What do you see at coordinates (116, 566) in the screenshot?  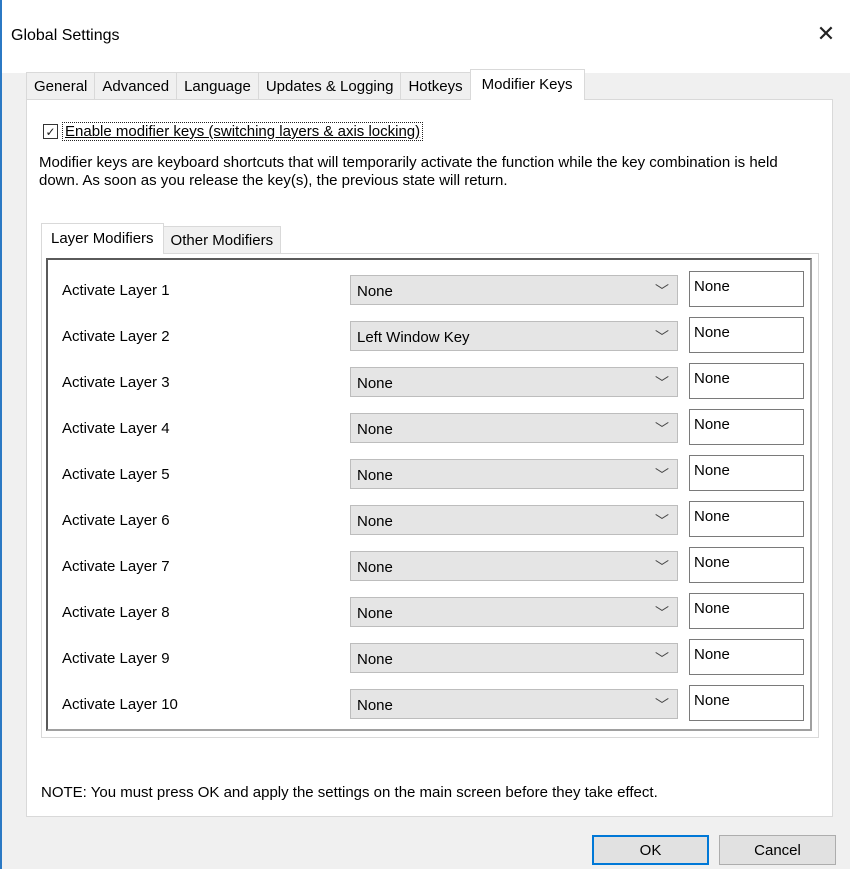 I see `layer-label: Activate Layer 7` at bounding box center [116, 566].